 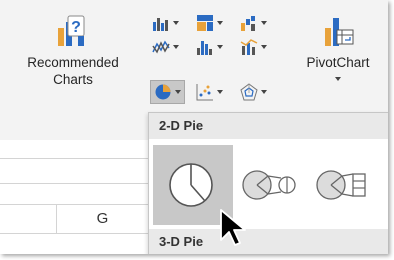 I want to click on statistic-chart-icon, so click(x=204, y=48).